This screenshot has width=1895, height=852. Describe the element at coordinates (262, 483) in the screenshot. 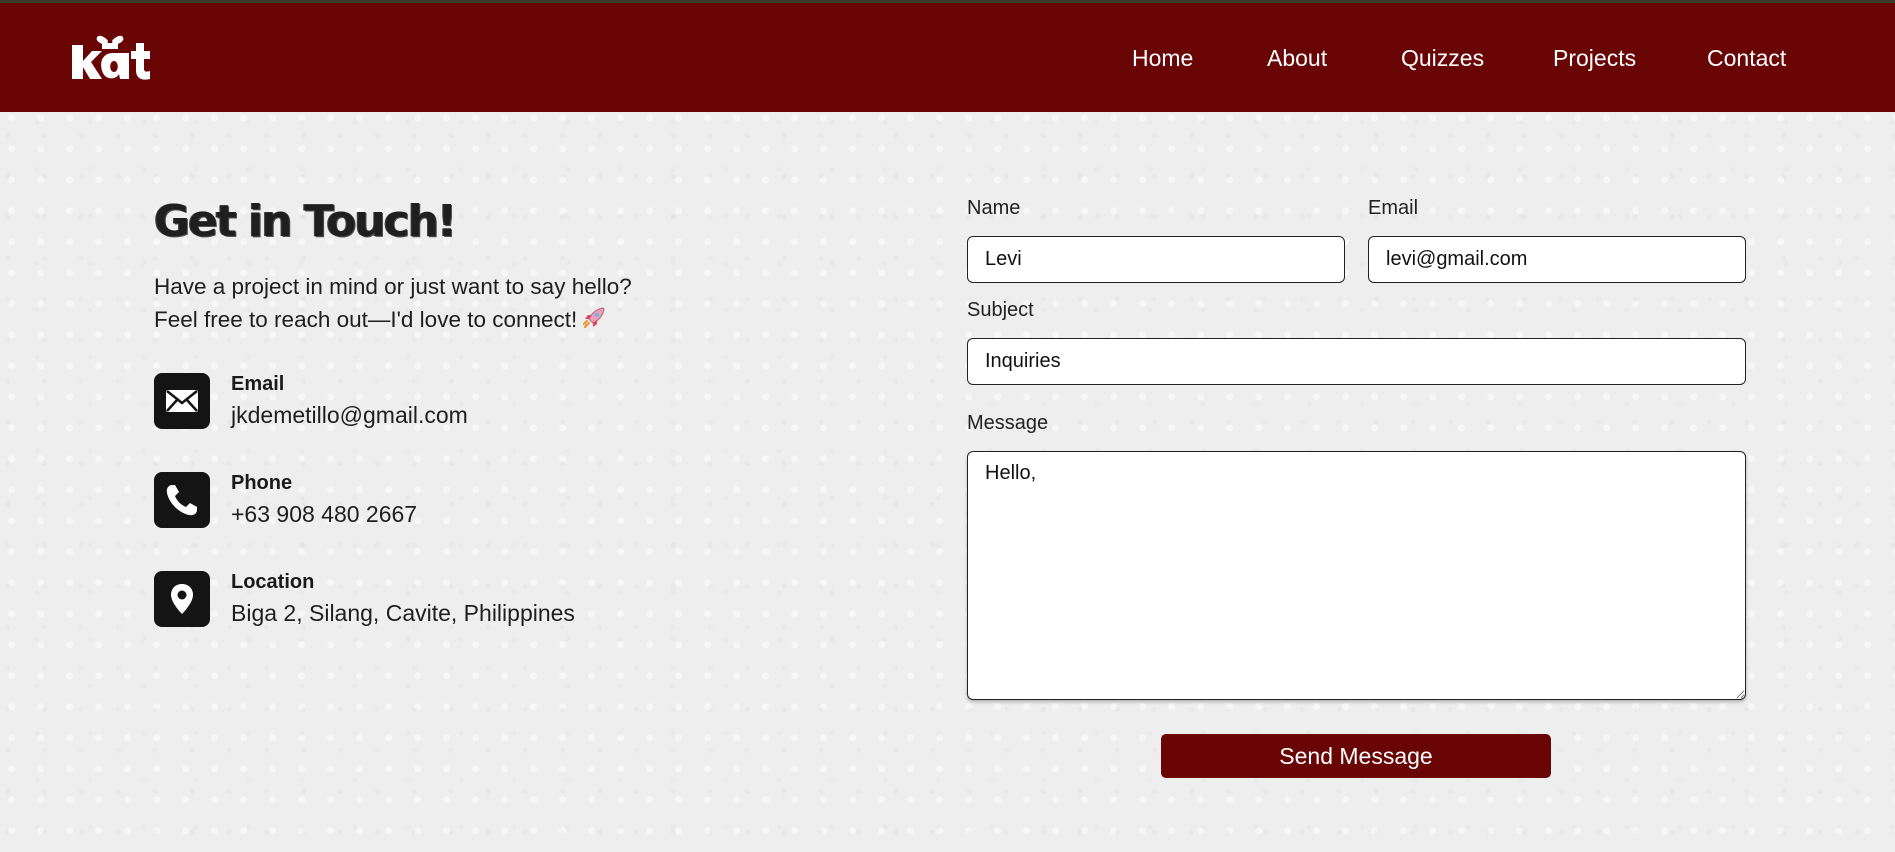

I see `contact-phone-label: Phone` at that location.